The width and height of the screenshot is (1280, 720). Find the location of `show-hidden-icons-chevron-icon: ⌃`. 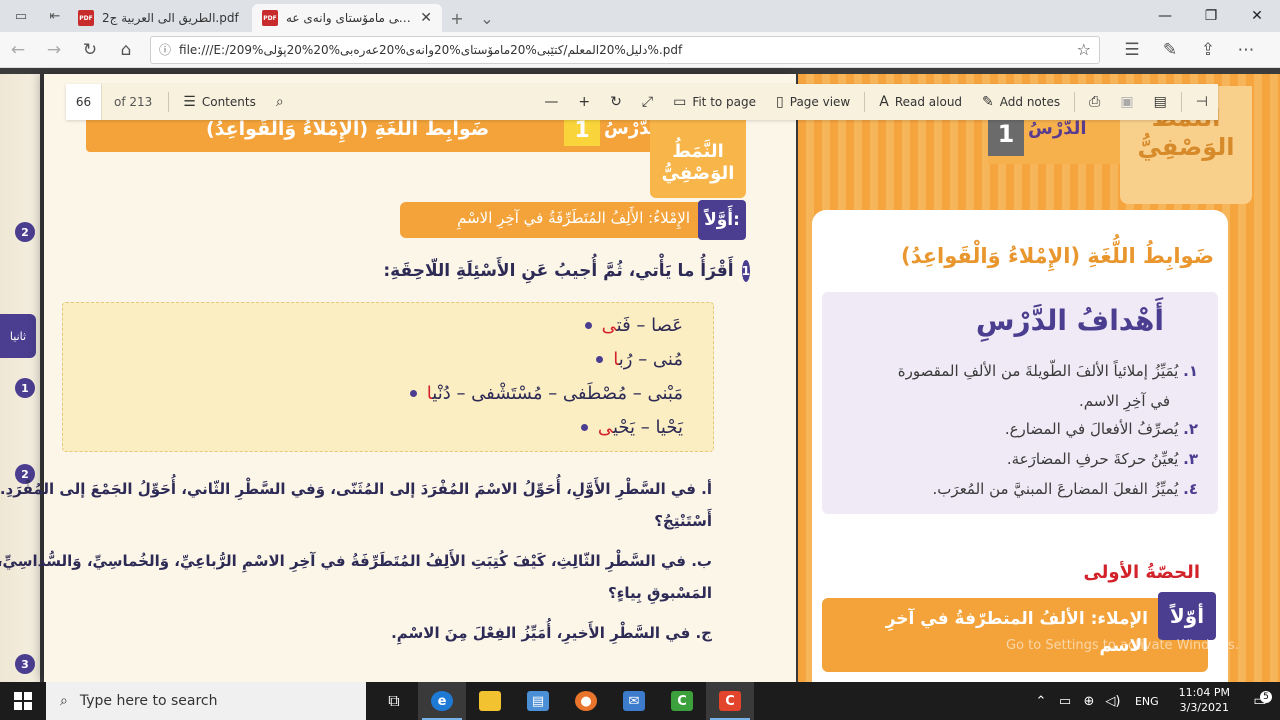

show-hidden-icons-chevron-icon: ⌃ is located at coordinates (1041, 701).